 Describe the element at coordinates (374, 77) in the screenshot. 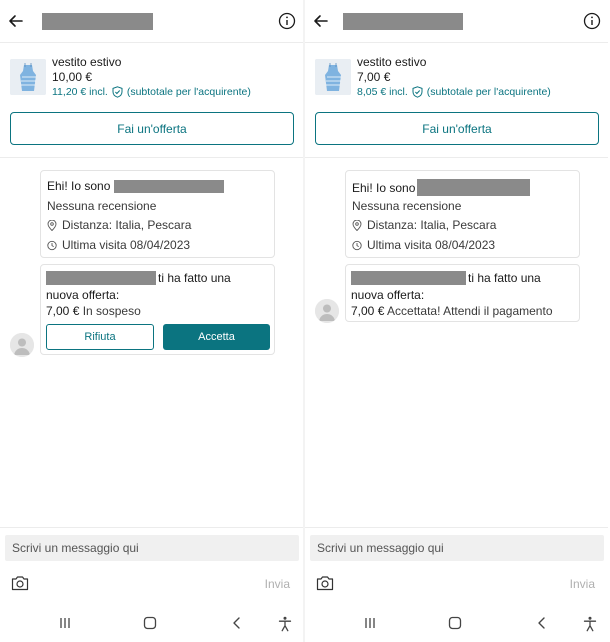

I see `product-price: 7,00 €` at that location.